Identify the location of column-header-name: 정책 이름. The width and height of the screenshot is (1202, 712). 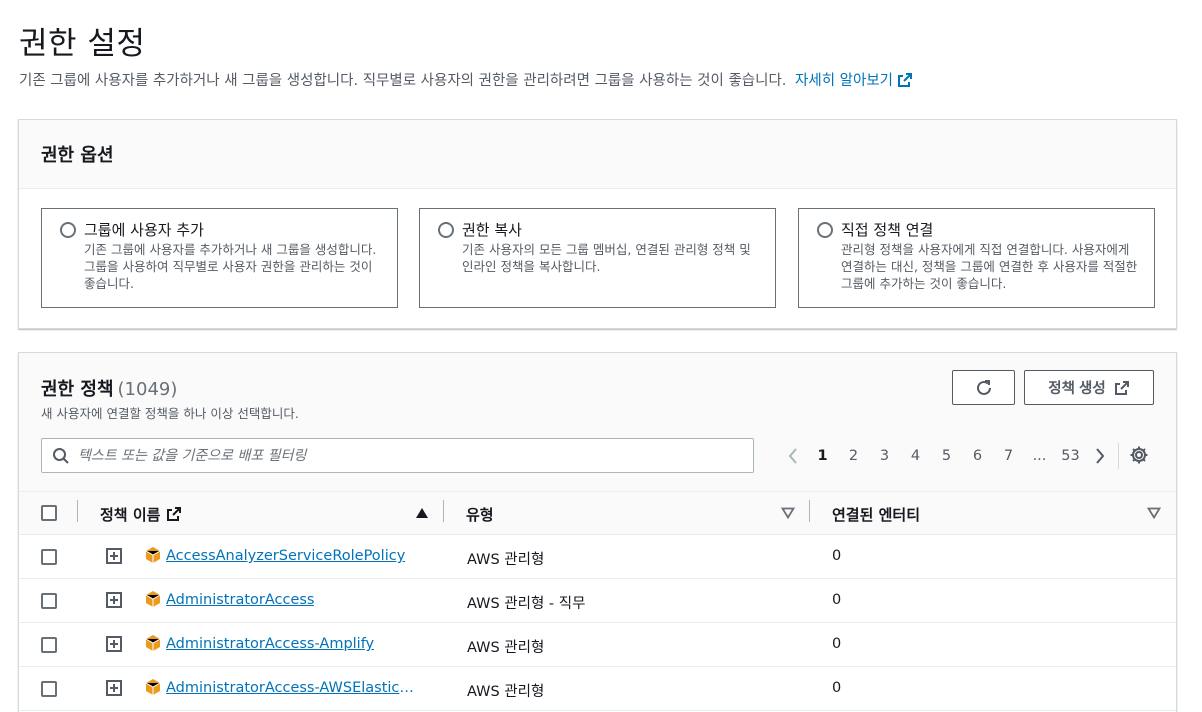
(141, 514).